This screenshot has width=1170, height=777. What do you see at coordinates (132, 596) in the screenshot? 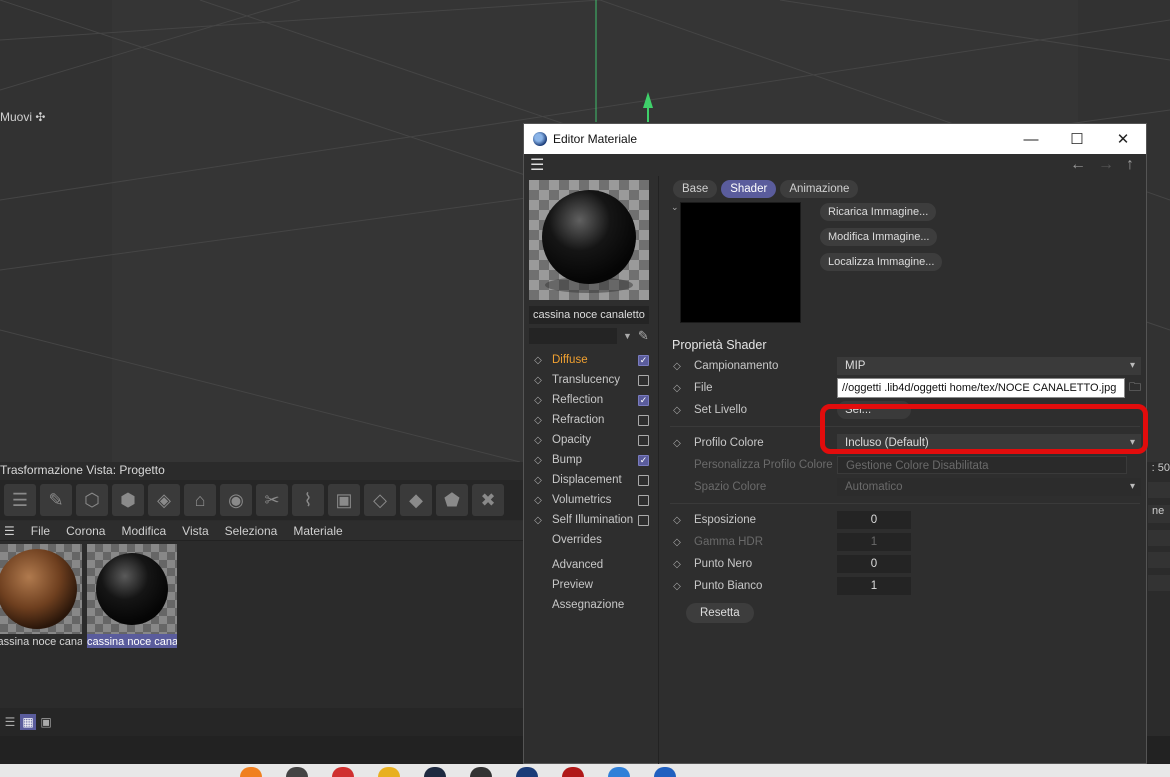
I see `material-item-selected: cassina noce cana` at bounding box center [132, 596].